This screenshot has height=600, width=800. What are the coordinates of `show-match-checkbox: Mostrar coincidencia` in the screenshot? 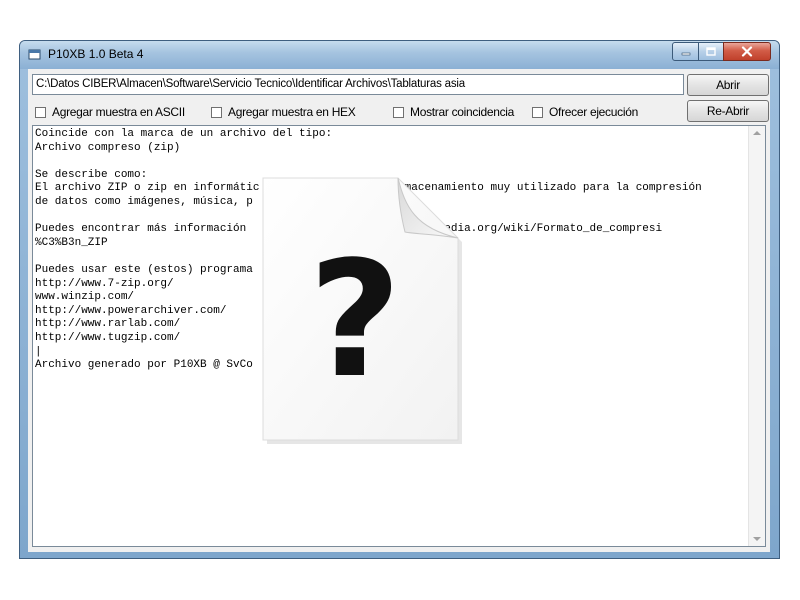 It's located at (453, 112).